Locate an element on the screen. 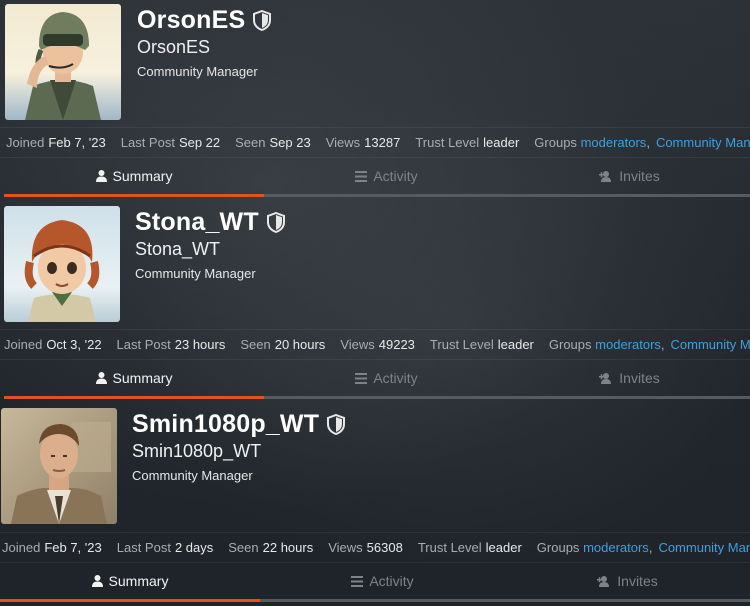 The image size is (750, 606). pilot-helmet-avatar-image is located at coordinates (63, 62).